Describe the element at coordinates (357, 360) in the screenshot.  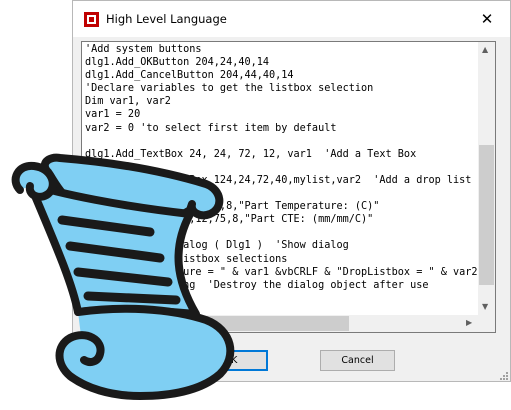
I see `cancel-button: Cancel` at that location.